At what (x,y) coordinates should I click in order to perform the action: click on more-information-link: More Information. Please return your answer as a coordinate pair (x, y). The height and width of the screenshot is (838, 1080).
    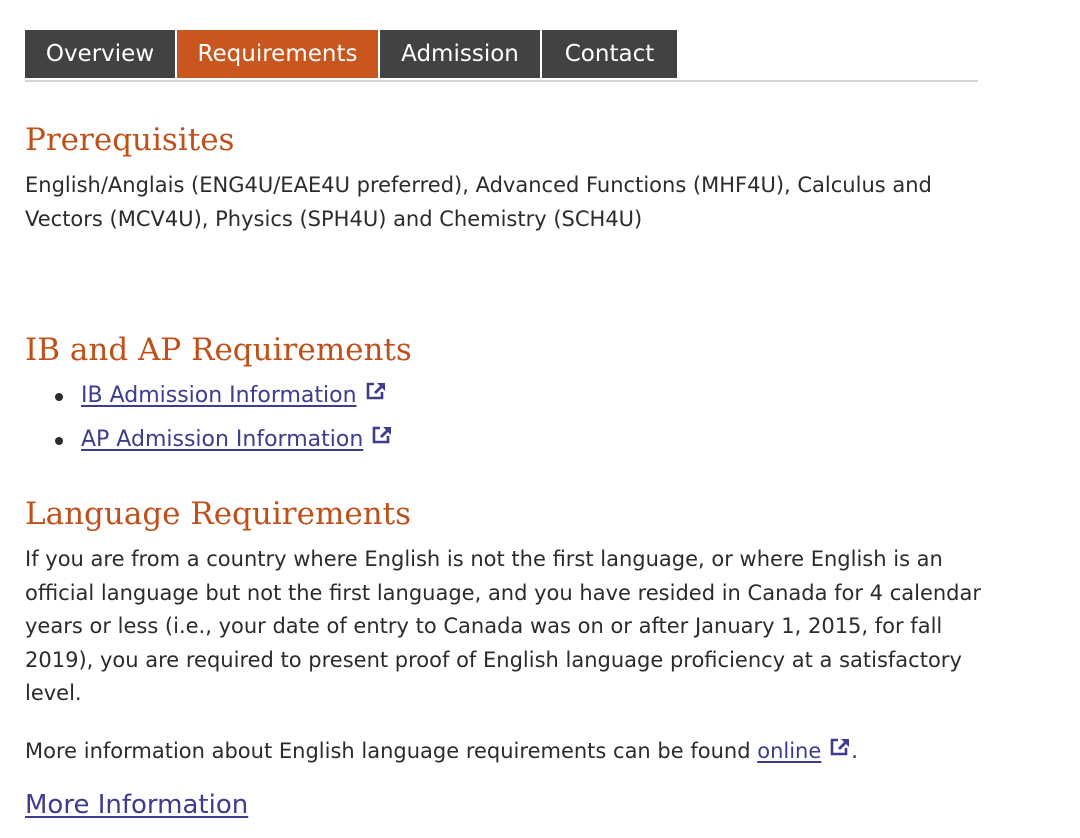
    Looking at the image, I should click on (136, 805).